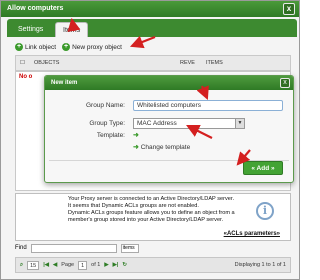 The image size is (320, 280). Describe the element at coordinates (105, 105) in the screenshot. I see `group-name-label: Group Name:` at that location.